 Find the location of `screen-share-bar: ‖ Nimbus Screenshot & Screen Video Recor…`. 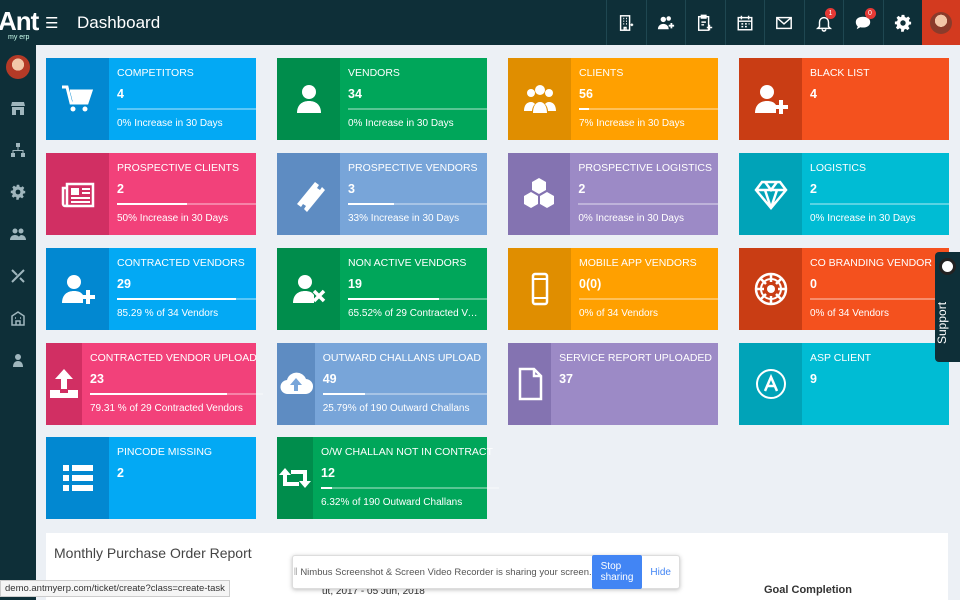

screen-share-bar: ‖ Nimbus Screenshot & Screen Video Recor… is located at coordinates (486, 572).